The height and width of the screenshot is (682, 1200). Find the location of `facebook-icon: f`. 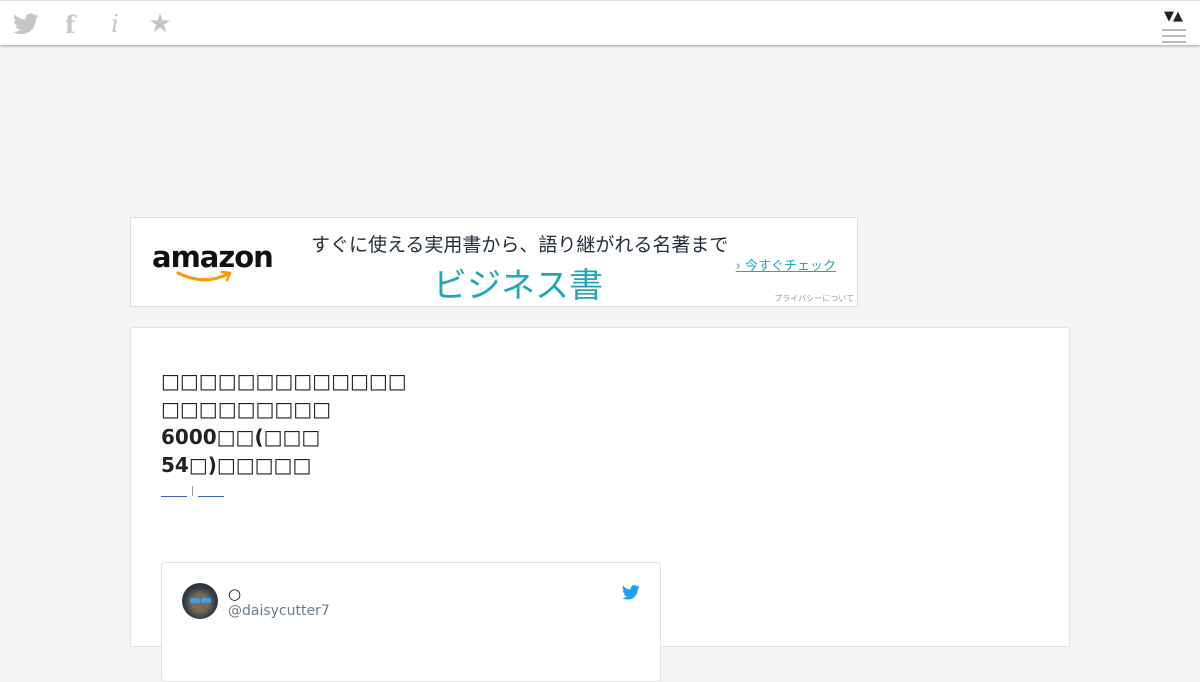

facebook-icon: f is located at coordinates (70, 24).